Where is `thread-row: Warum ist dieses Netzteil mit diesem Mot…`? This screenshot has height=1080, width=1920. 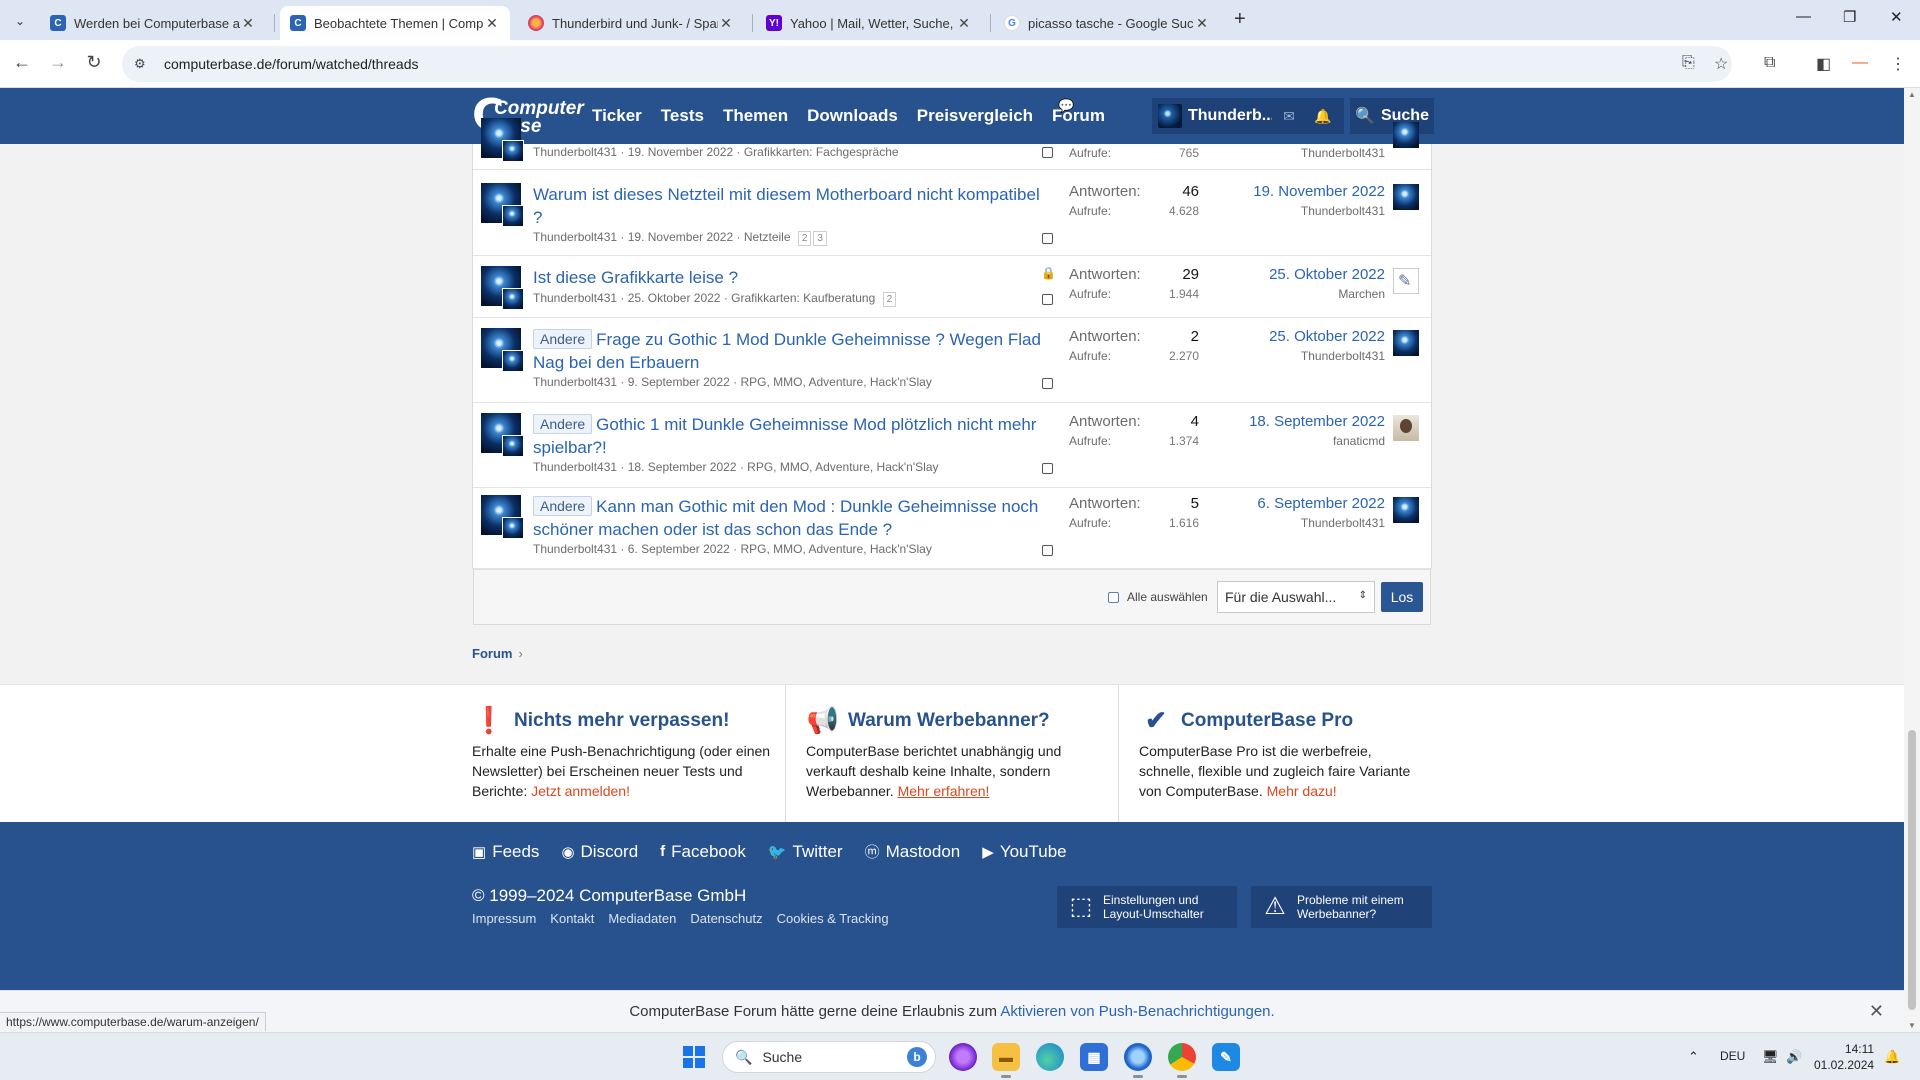 thread-row: Warum ist dieses Netzteil mit diesem Mot… is located at coordinates (952, 213).